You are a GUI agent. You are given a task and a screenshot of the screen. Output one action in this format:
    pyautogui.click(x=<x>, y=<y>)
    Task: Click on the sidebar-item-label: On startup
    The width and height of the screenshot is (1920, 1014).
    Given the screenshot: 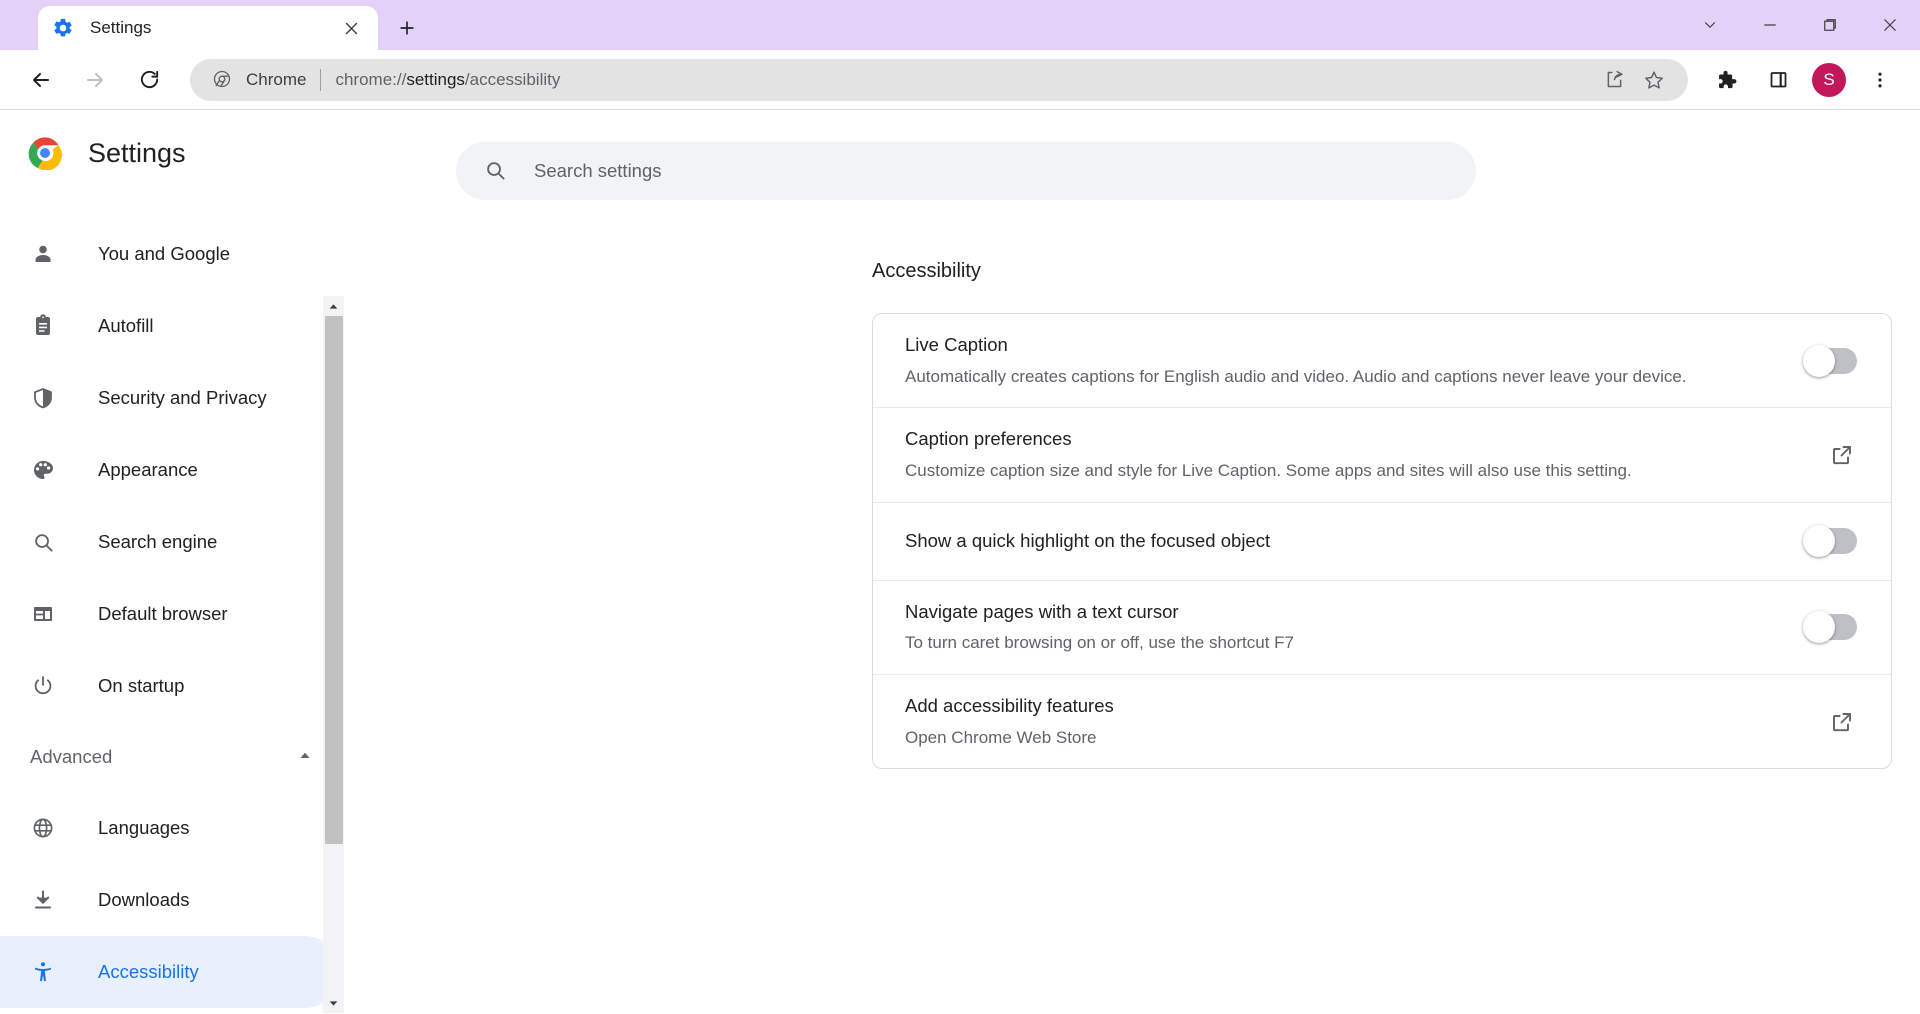 What is the action you would take?
    pyautogui.click(x=141, y=685)
    